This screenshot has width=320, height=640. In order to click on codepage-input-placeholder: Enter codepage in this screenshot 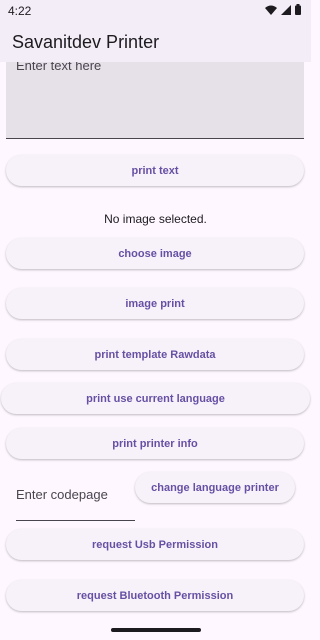, I will do `click(62, 494)`.